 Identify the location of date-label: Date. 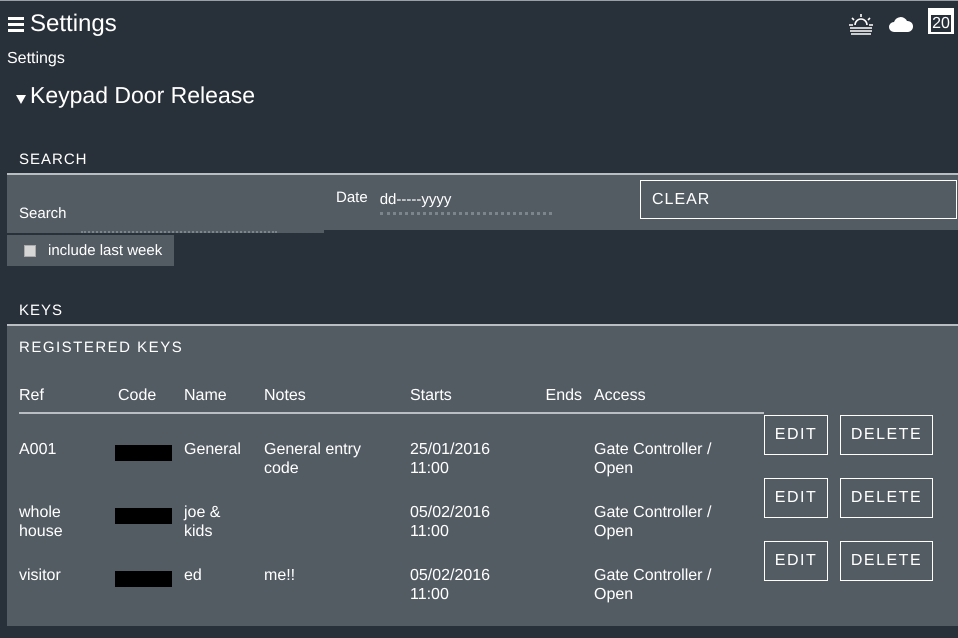
(352, 198).